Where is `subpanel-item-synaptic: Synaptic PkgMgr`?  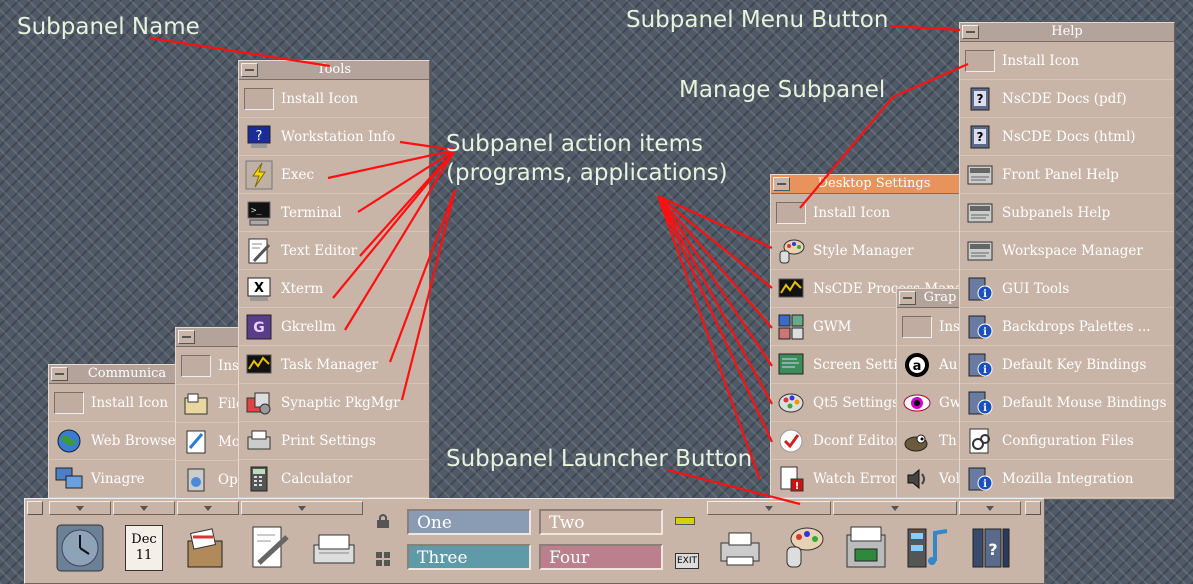
subpanel-item-synaptic: Synaptic PkgMgr is located at coordinates (334, 403).